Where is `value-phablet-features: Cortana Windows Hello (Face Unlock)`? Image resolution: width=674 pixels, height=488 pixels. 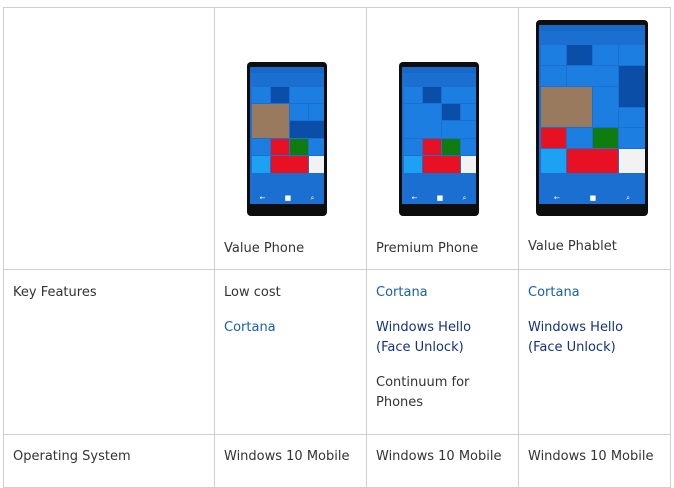
value-phablet-features: Cortana Windows Hello (Face Unlock) is located at coordinates (594, 352).